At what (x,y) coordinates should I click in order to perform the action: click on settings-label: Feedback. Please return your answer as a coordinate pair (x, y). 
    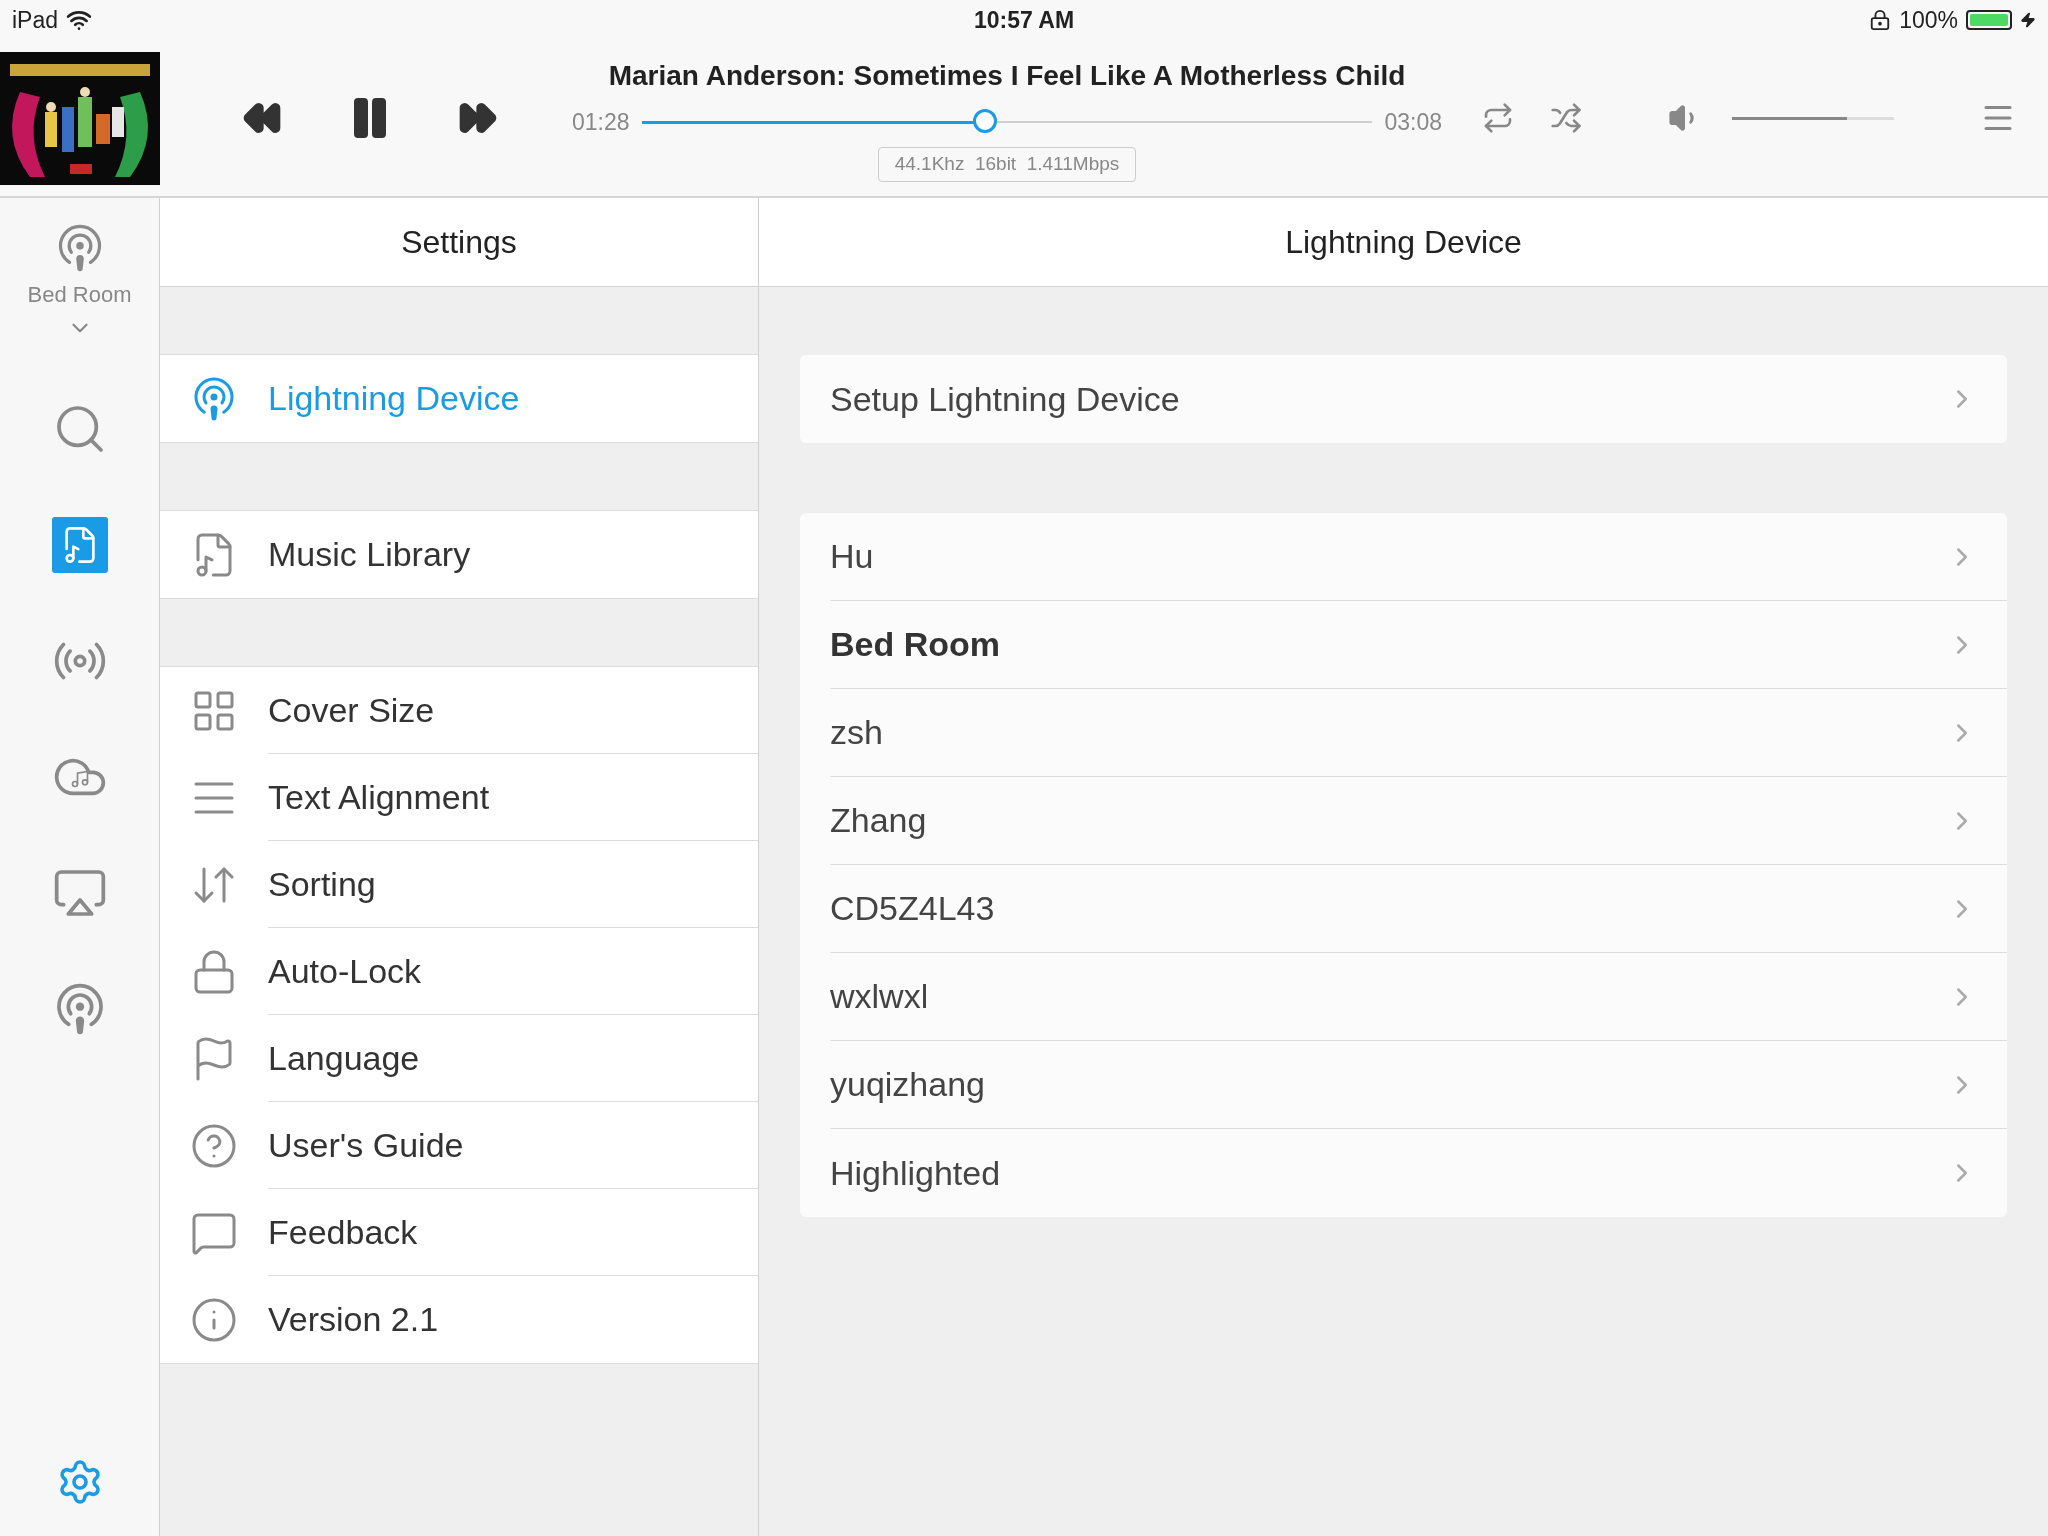
    Looking at the image, I should click on (343, 1232).